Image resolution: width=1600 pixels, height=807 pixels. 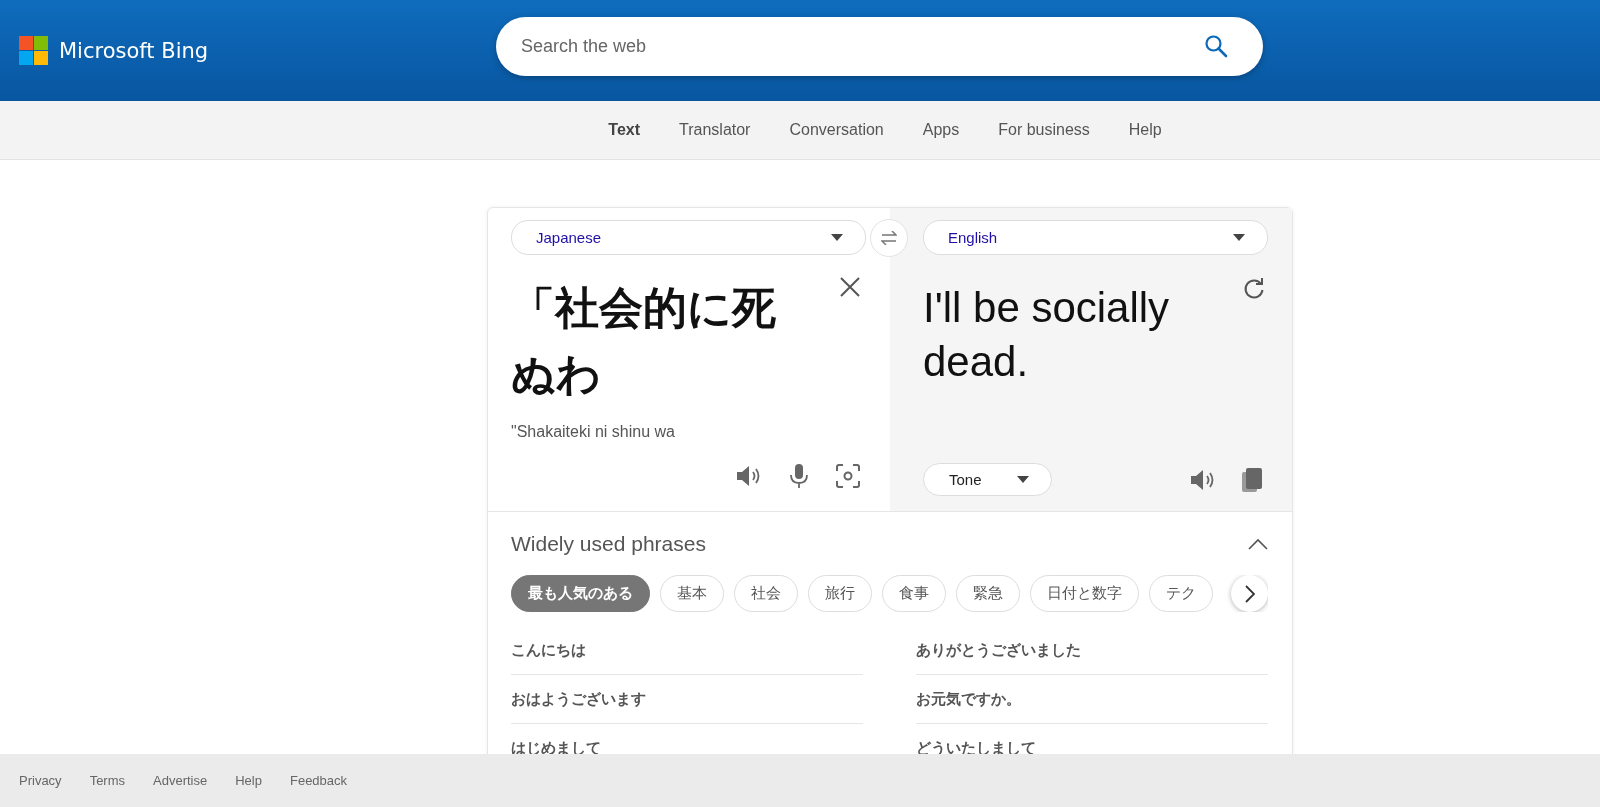 What do you see at coordinates (1181, 593) in the screenshot?
I see `category-chip: テク` at bounding box center [1181, 593].